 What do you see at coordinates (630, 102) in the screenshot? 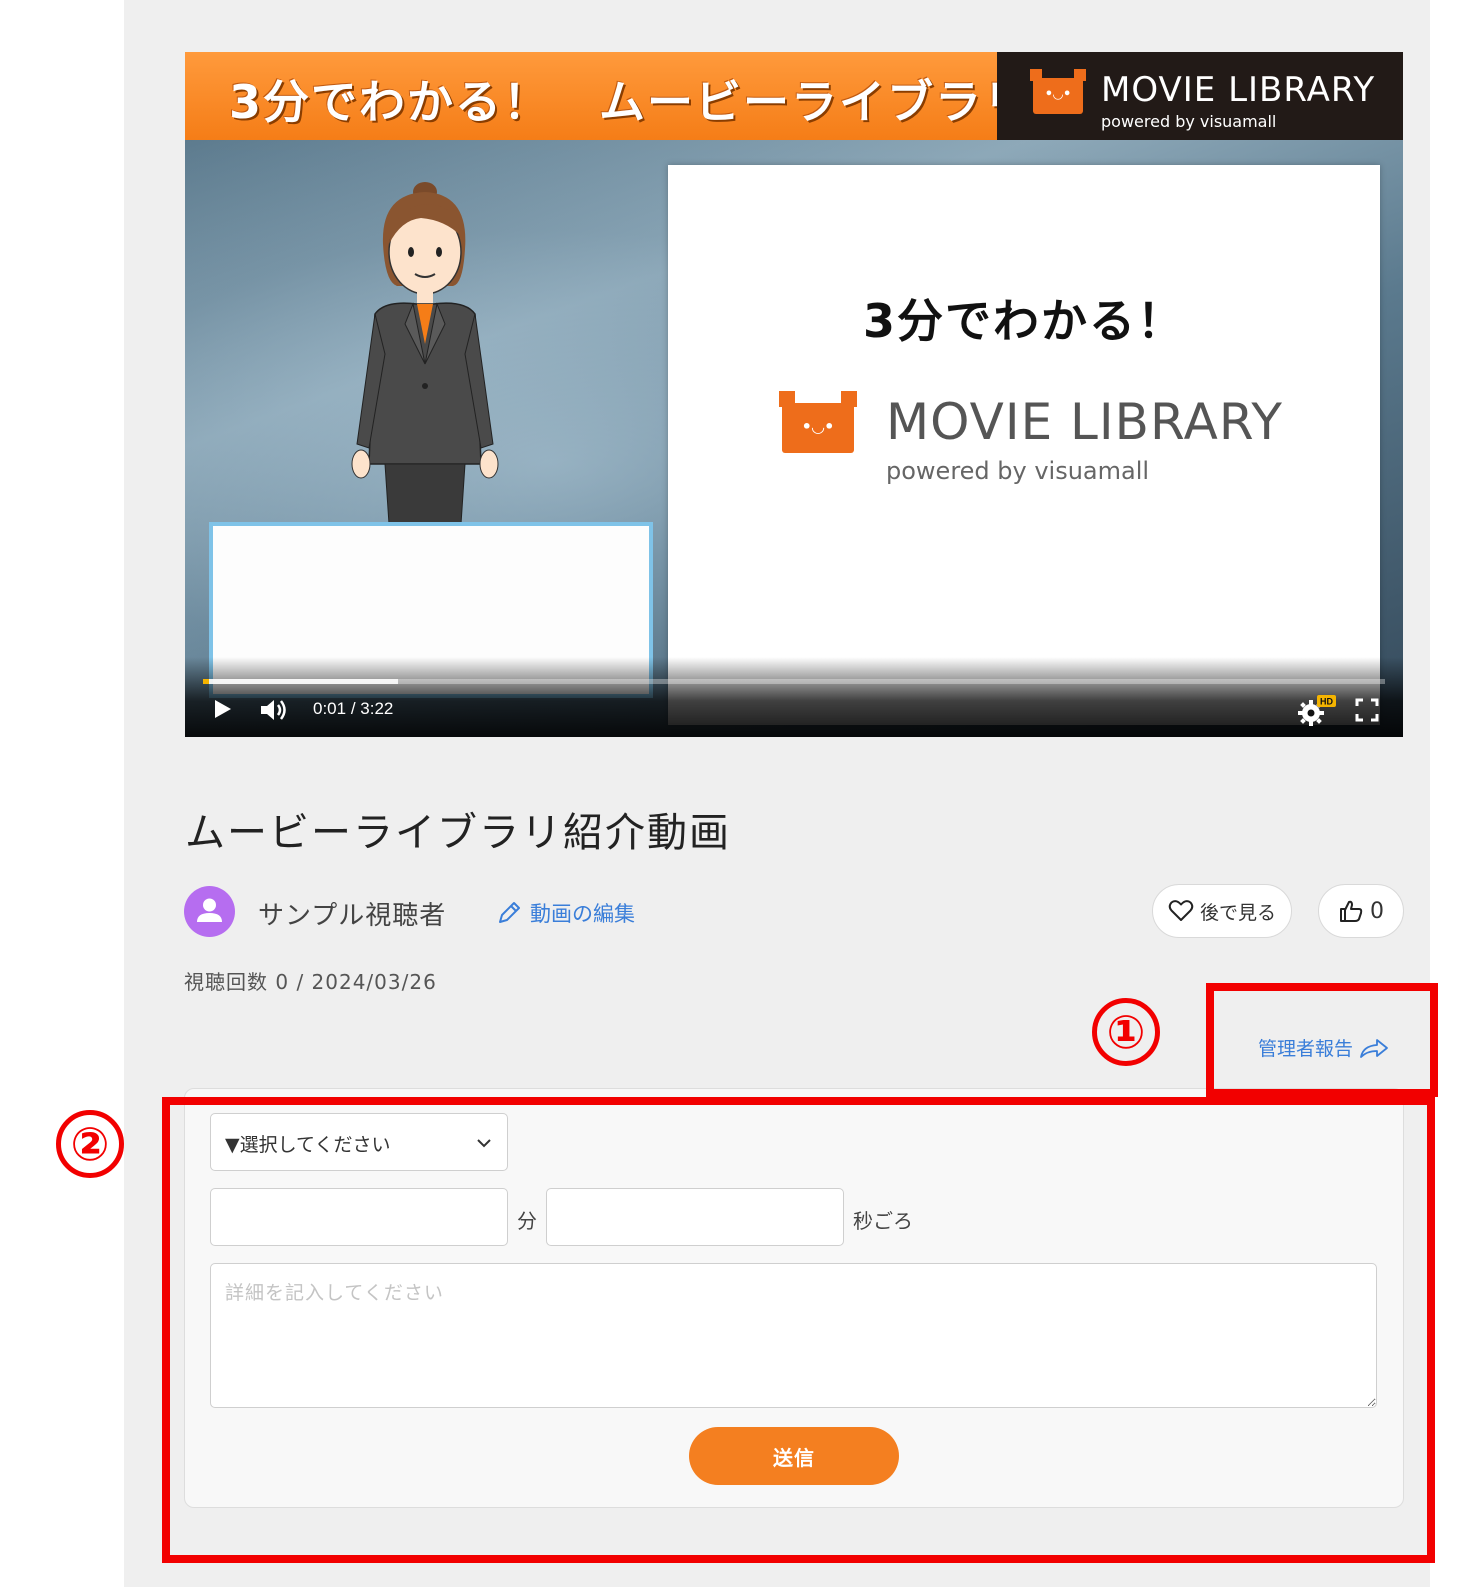
I see `banner-title: 3分でわかる！ ムービーライブラリ` at bounding box center [630, 102].